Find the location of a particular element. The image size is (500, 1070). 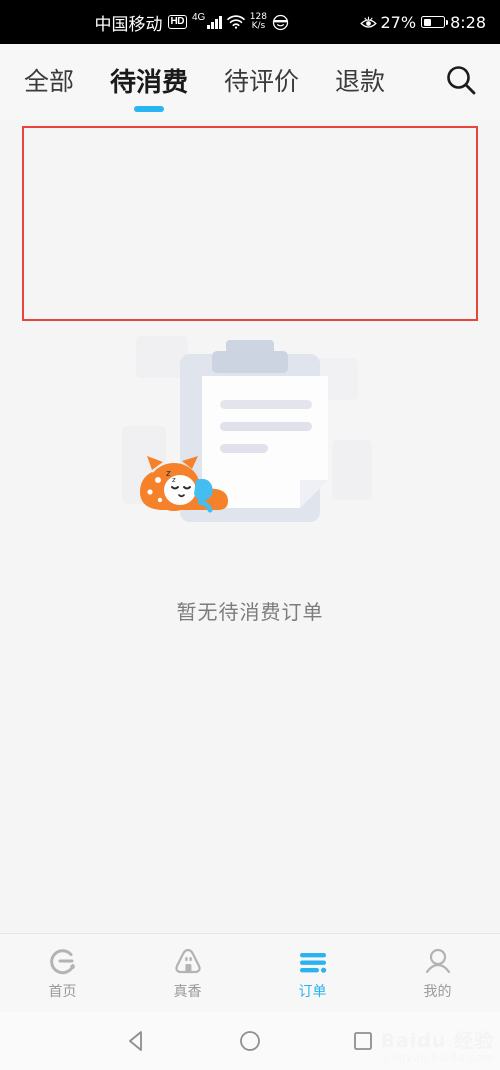

nav-item-orders: 订单 is located at coordinates (312, 973).